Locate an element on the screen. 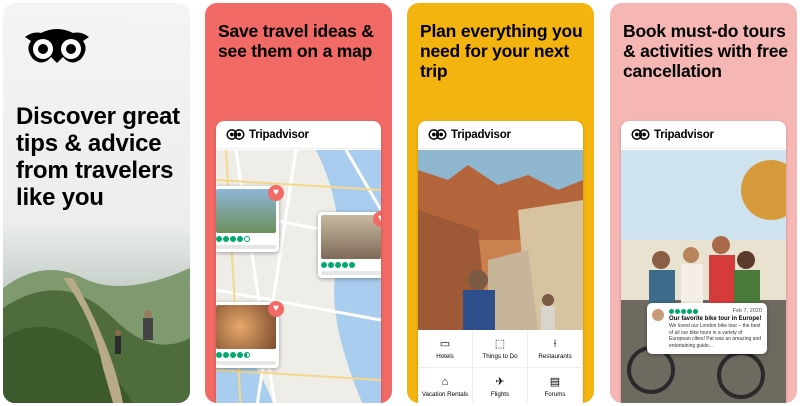  nav-restaurants: ⟊ Restaurants is located at coordinates (555, 349).